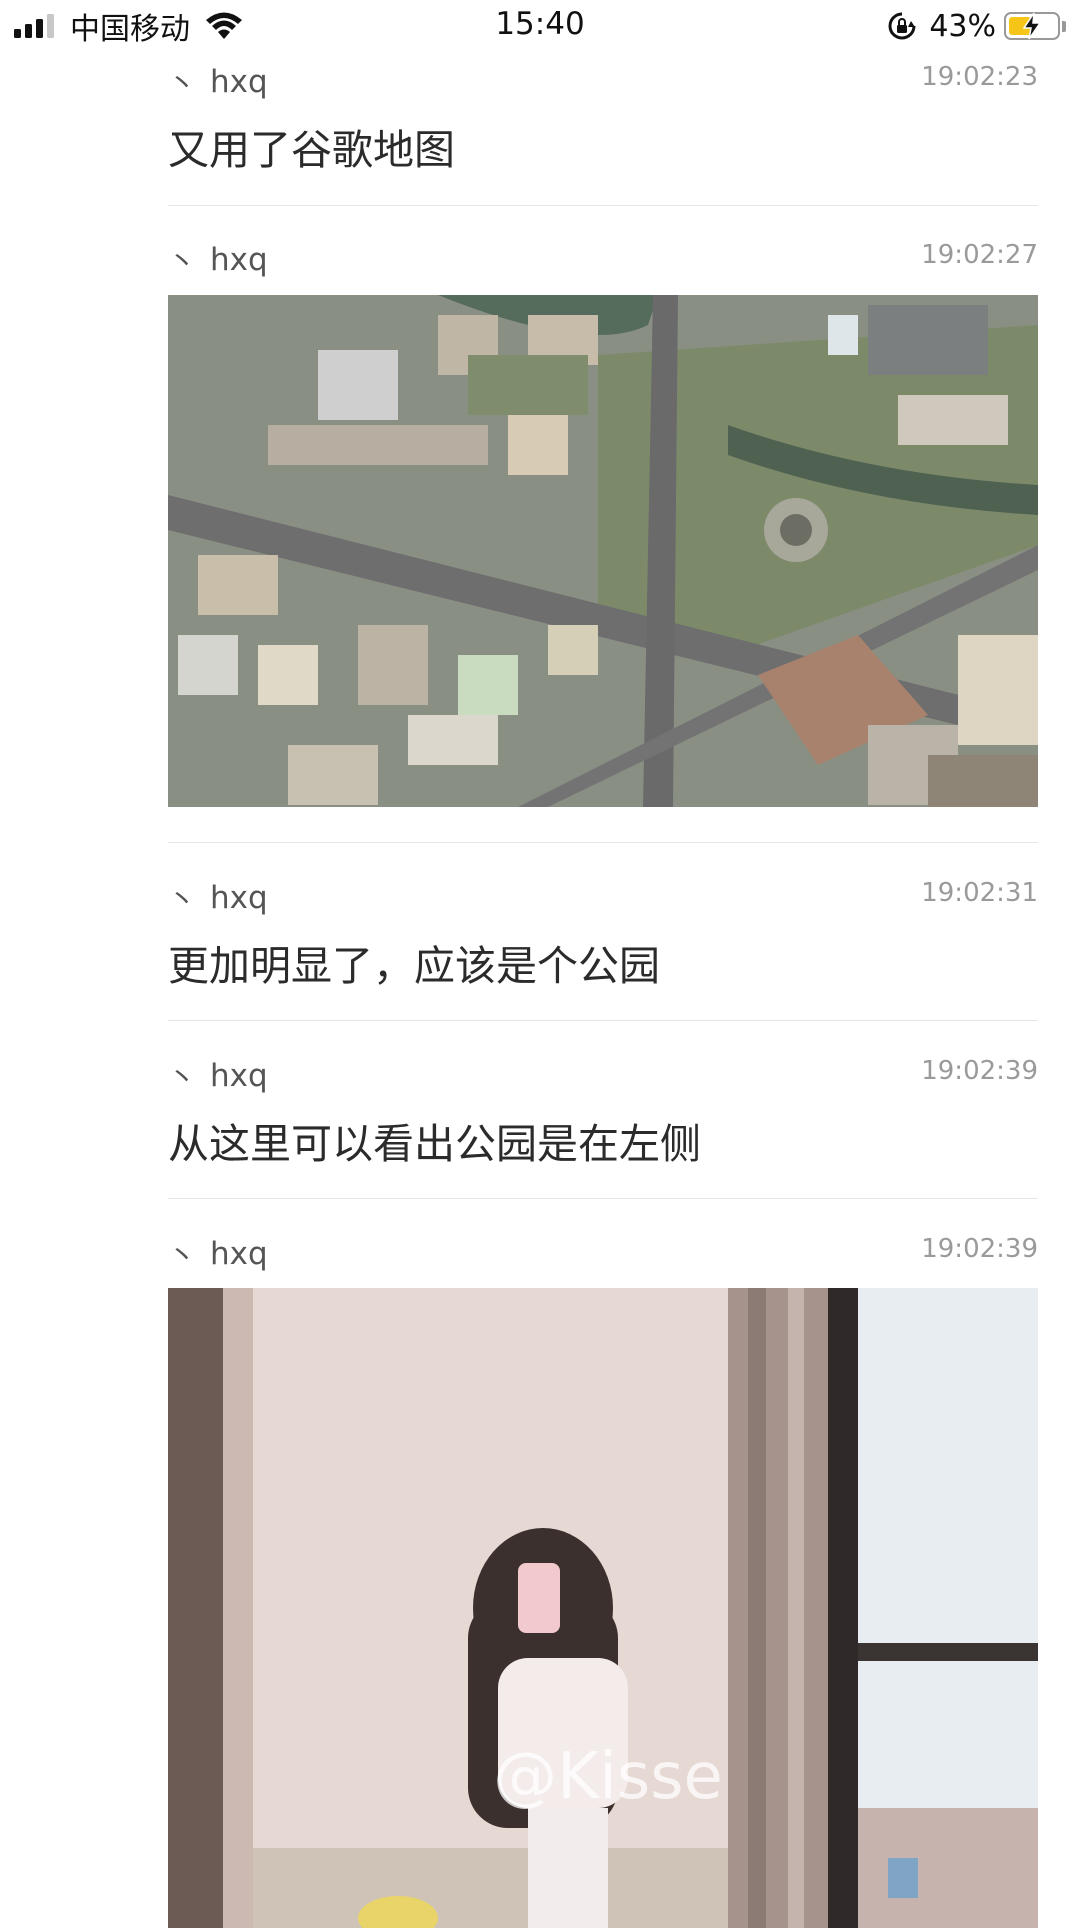 The height and width of the screenshot is (1928, 1080). Describe the element at coordinates (1032, 26) in the screenshot. I see `battery-charging-icon` at that location.